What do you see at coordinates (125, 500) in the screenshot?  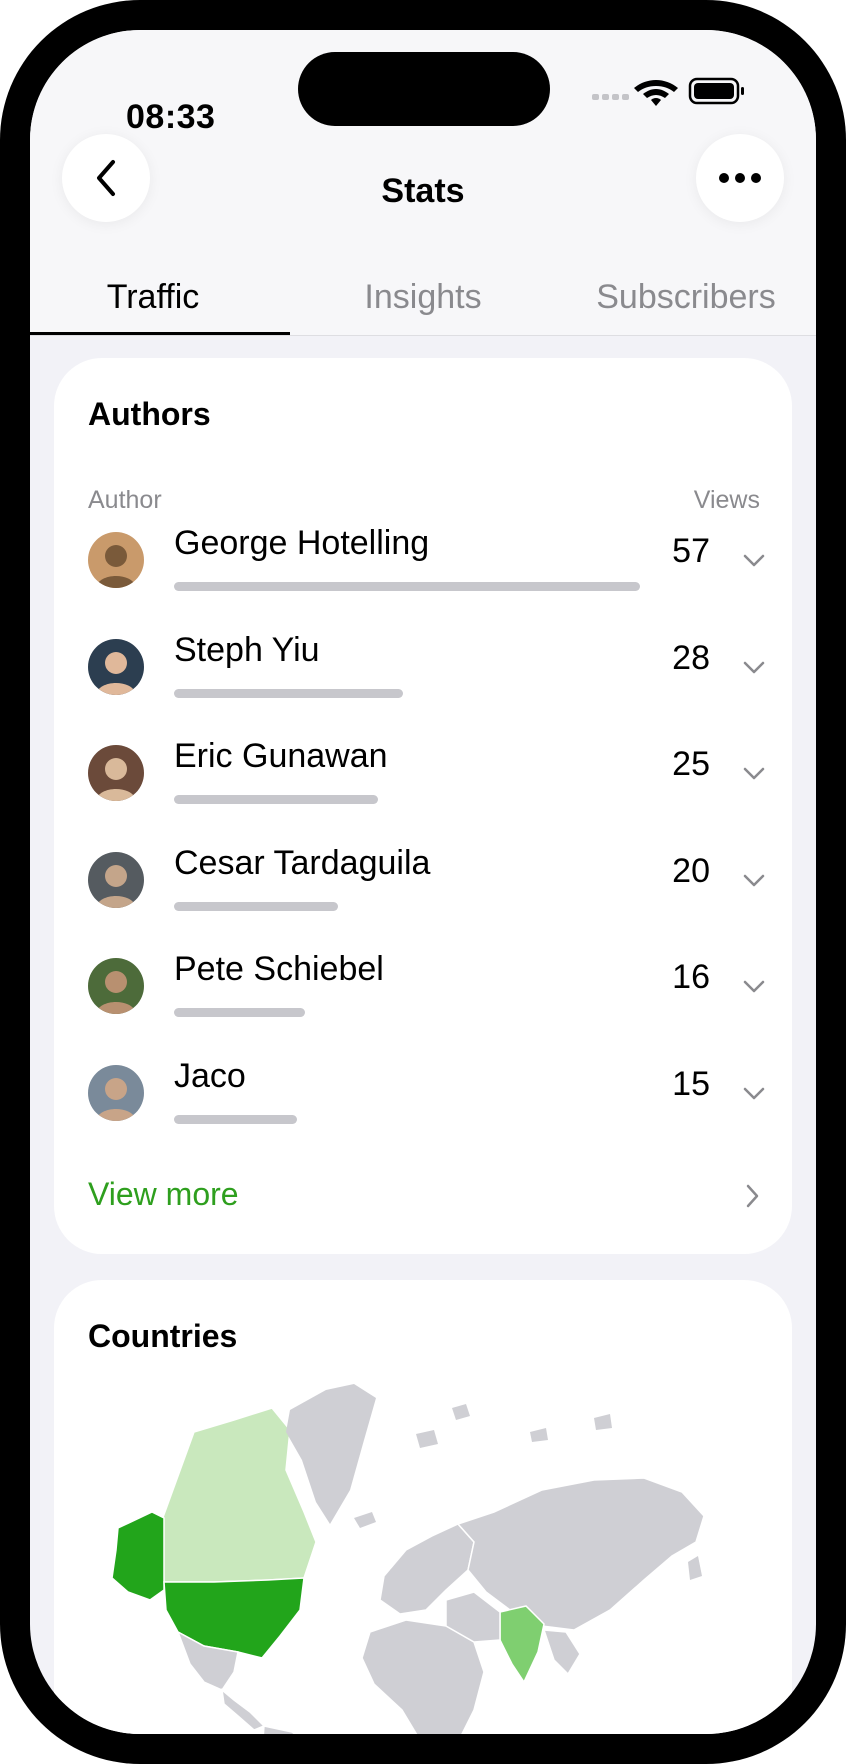 I see `author-column-header: Author` at bounding box center [125, 500].